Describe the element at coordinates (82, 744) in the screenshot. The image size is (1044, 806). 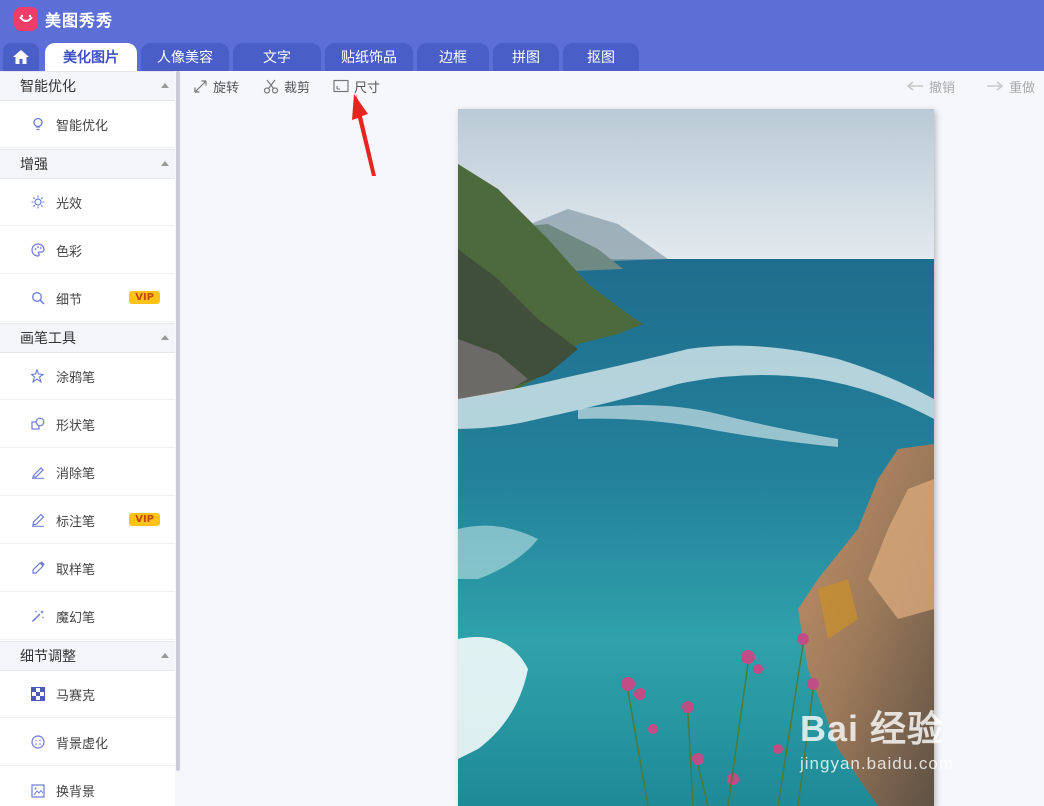
I see `tool-label: 背景虚化` at that location.